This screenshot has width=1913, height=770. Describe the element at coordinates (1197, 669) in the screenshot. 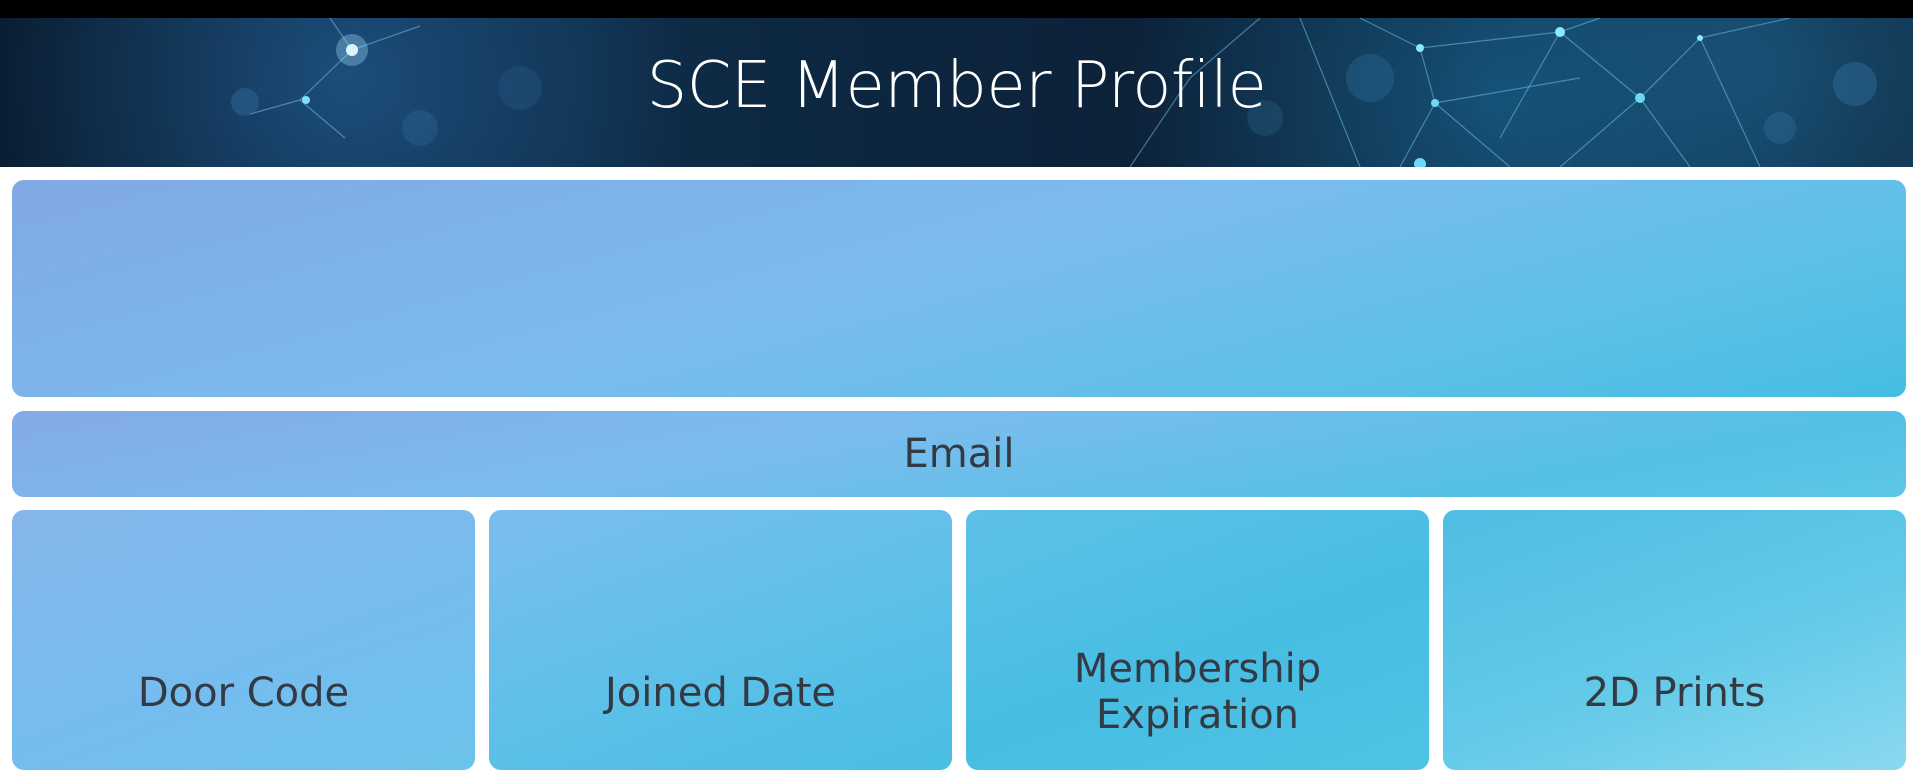

I see `membership-expiration-label-line1: Membership` at that location.